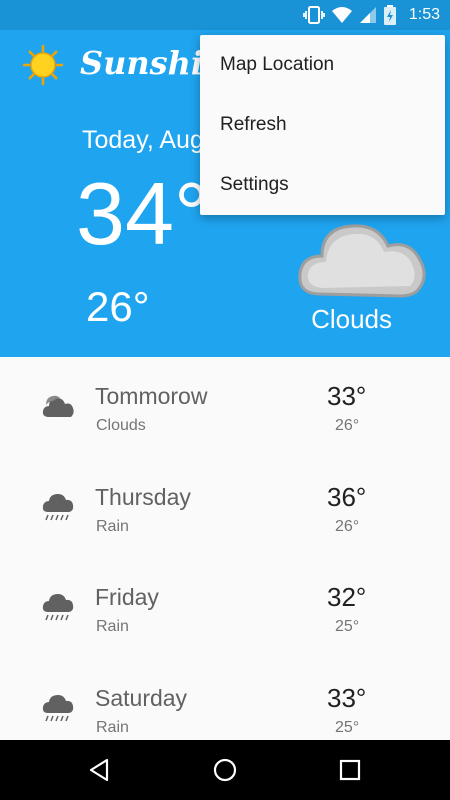  Describe the element at coordinates (225, 407) in the screenshot. I see `list-item: Tommorow Clouds 33° 26°` at that location.